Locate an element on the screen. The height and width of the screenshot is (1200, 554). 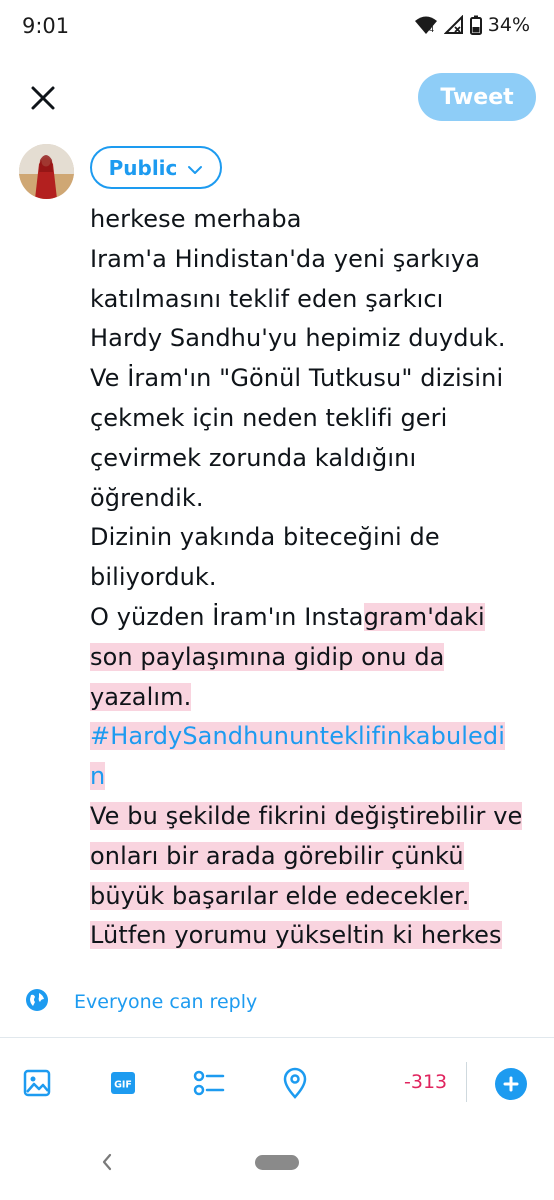
composer-line: Dizinin yakında biteceğini de is located at coordinates (265, 537).